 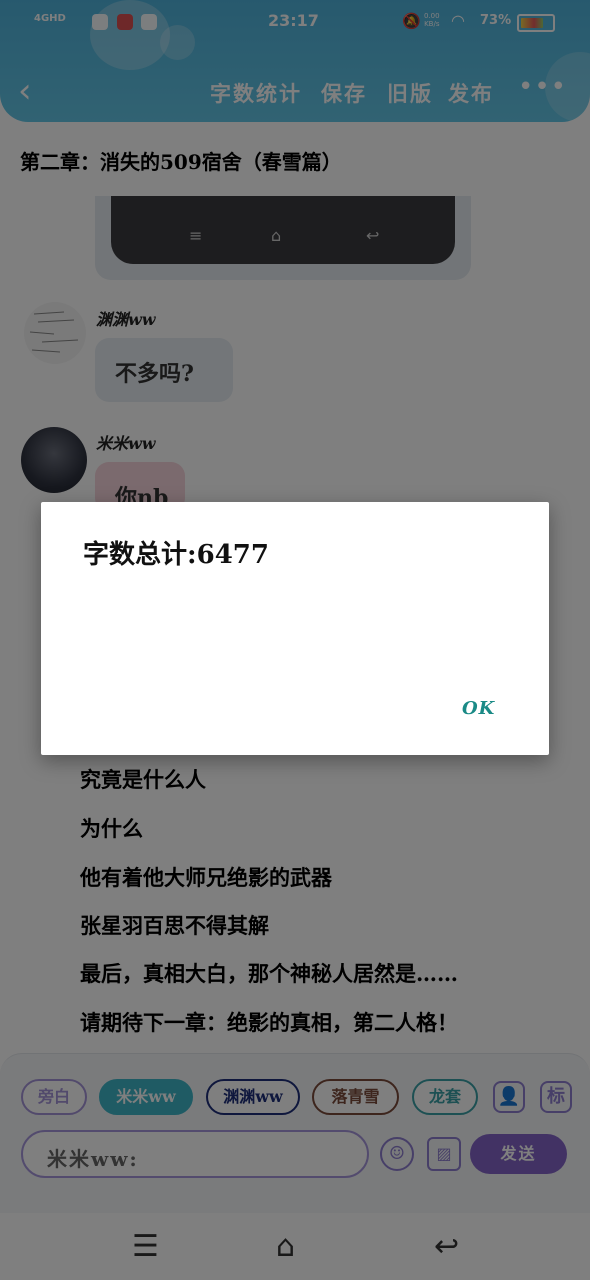 I want to click on ok-button: OK, so click(x=478, y=708).